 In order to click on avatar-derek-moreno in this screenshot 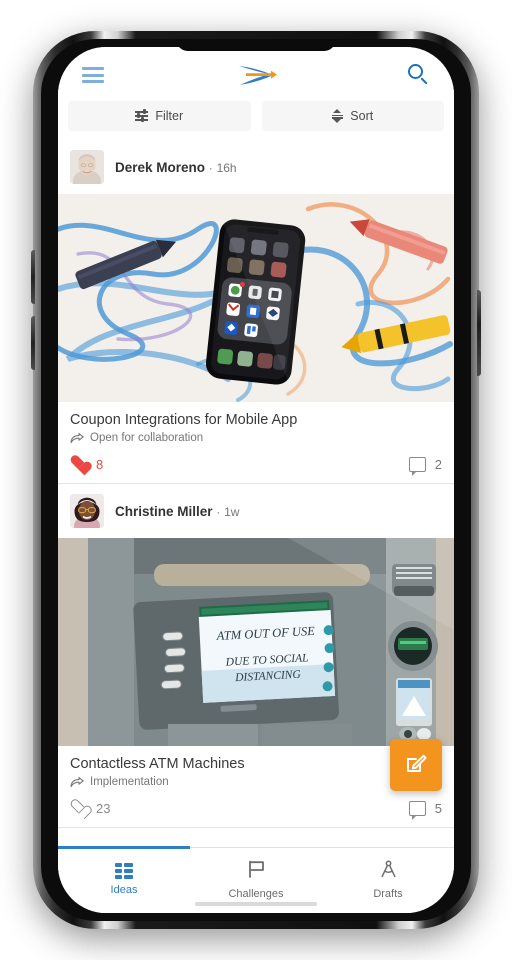, I will do `click(87, 167)`.